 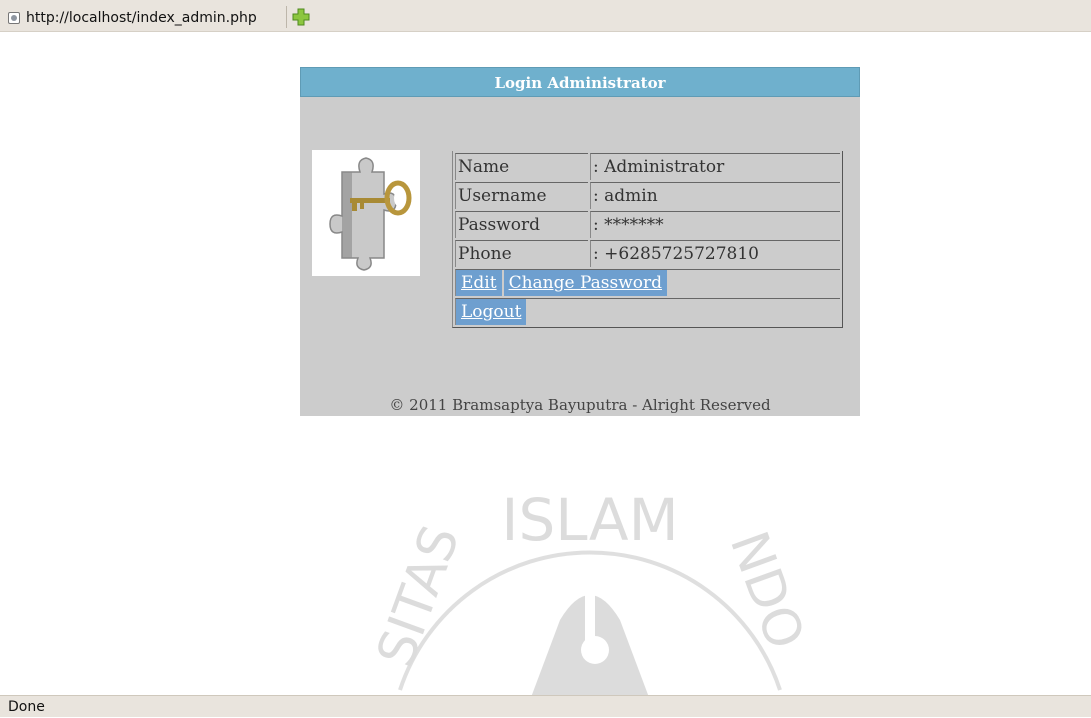 What do you see at coordinates (521, 253) in the screenshot?
I see `phone-label: Phone` at bounding box center [521, 253].